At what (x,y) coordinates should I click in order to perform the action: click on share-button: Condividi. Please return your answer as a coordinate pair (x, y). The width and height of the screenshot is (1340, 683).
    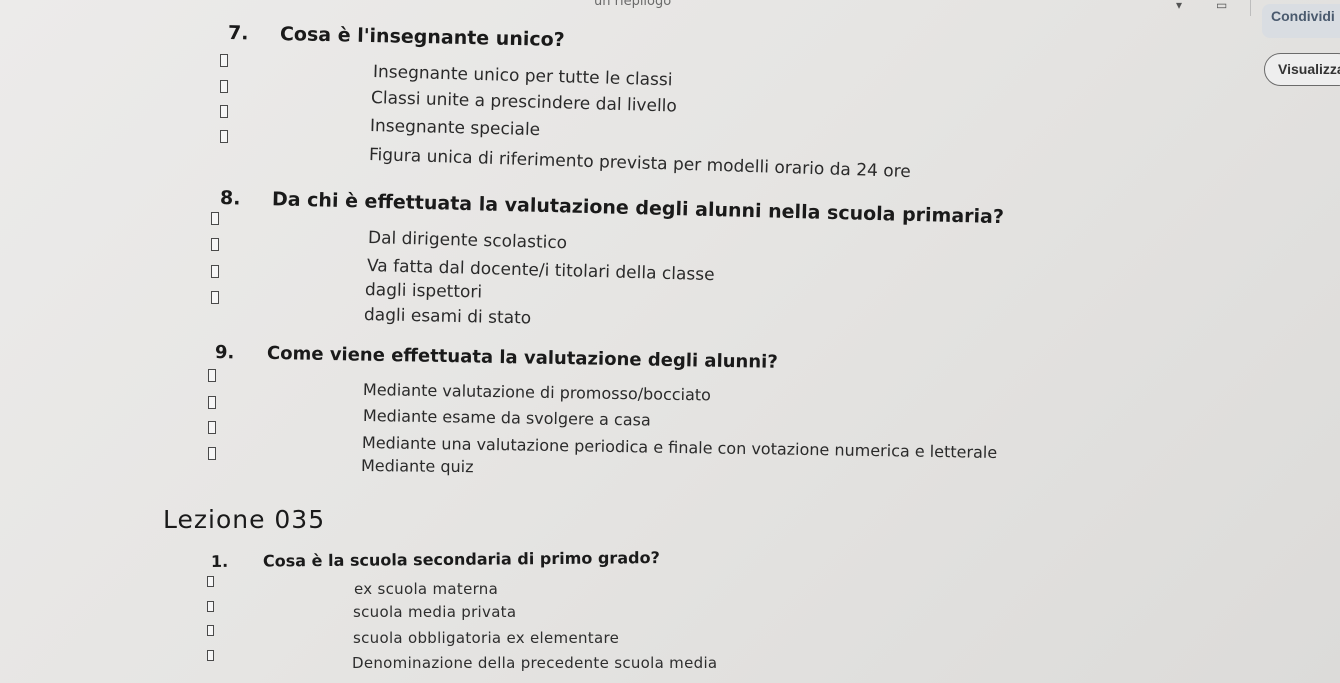
    Looking at the image, I should click on (1301, 21).